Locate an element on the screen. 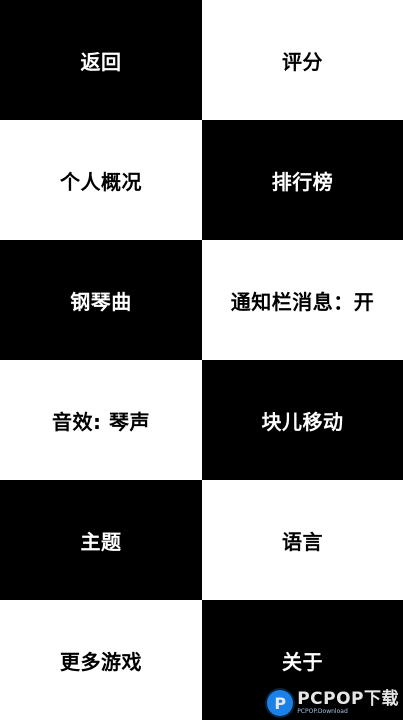  block-move-button: 块儿移动 is located at coordinates (302, 420).